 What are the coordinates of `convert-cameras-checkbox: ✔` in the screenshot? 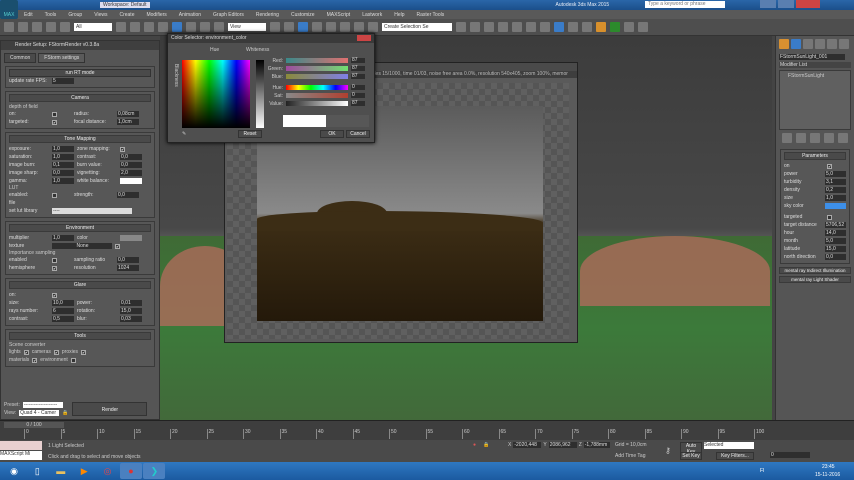 It's located at (56, 352).